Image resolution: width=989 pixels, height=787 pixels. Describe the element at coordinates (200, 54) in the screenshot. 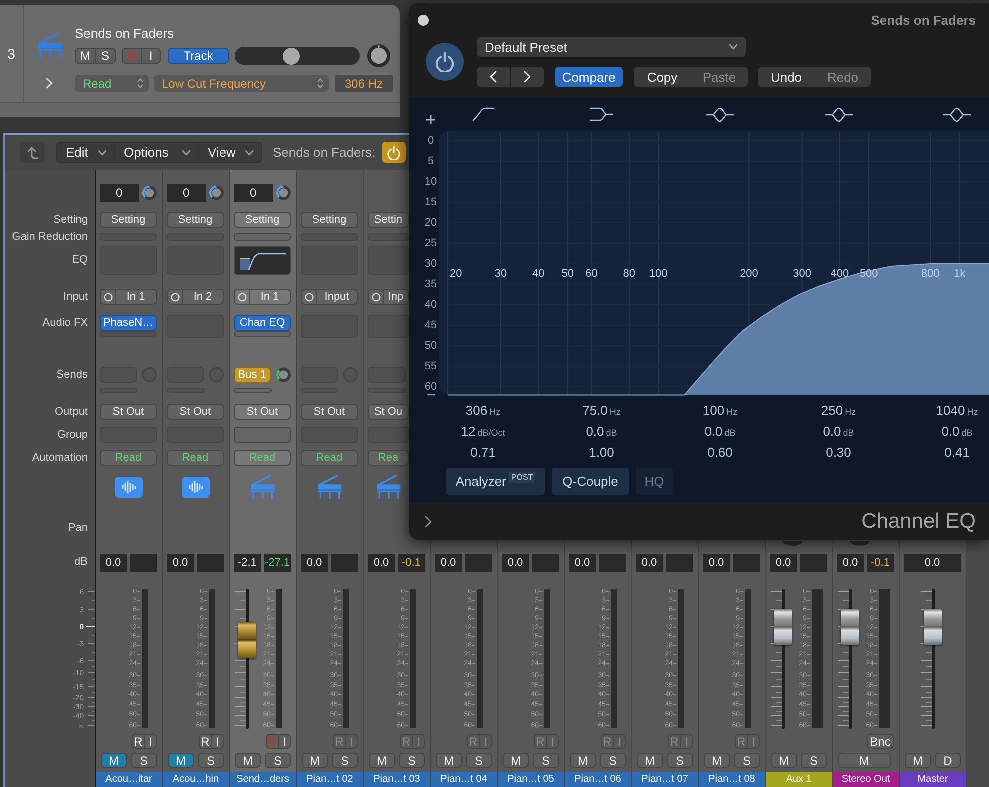

I see `track-header: 3 Sends on Faders M S R I Track Read Low Cut Frequency 306 Hz` at that location.